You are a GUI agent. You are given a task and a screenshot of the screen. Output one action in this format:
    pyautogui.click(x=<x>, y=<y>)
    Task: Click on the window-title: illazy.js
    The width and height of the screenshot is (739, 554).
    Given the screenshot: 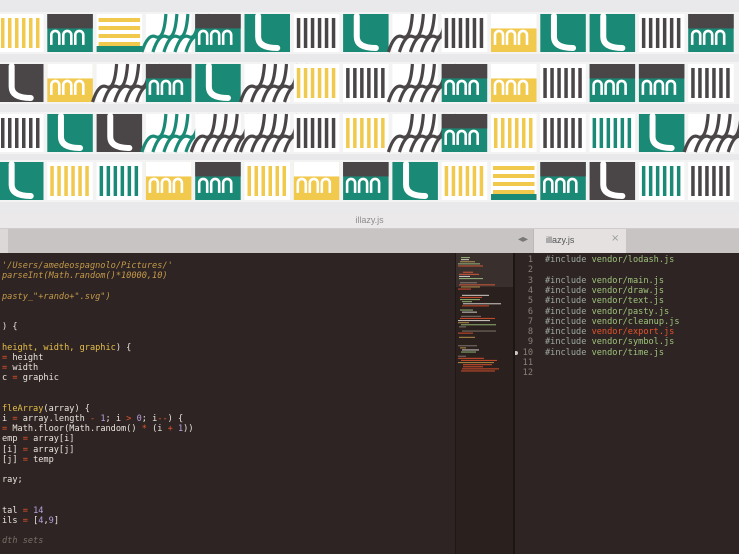 What is the action you would take?
    pyautogui.click(x=369, y=220)
    